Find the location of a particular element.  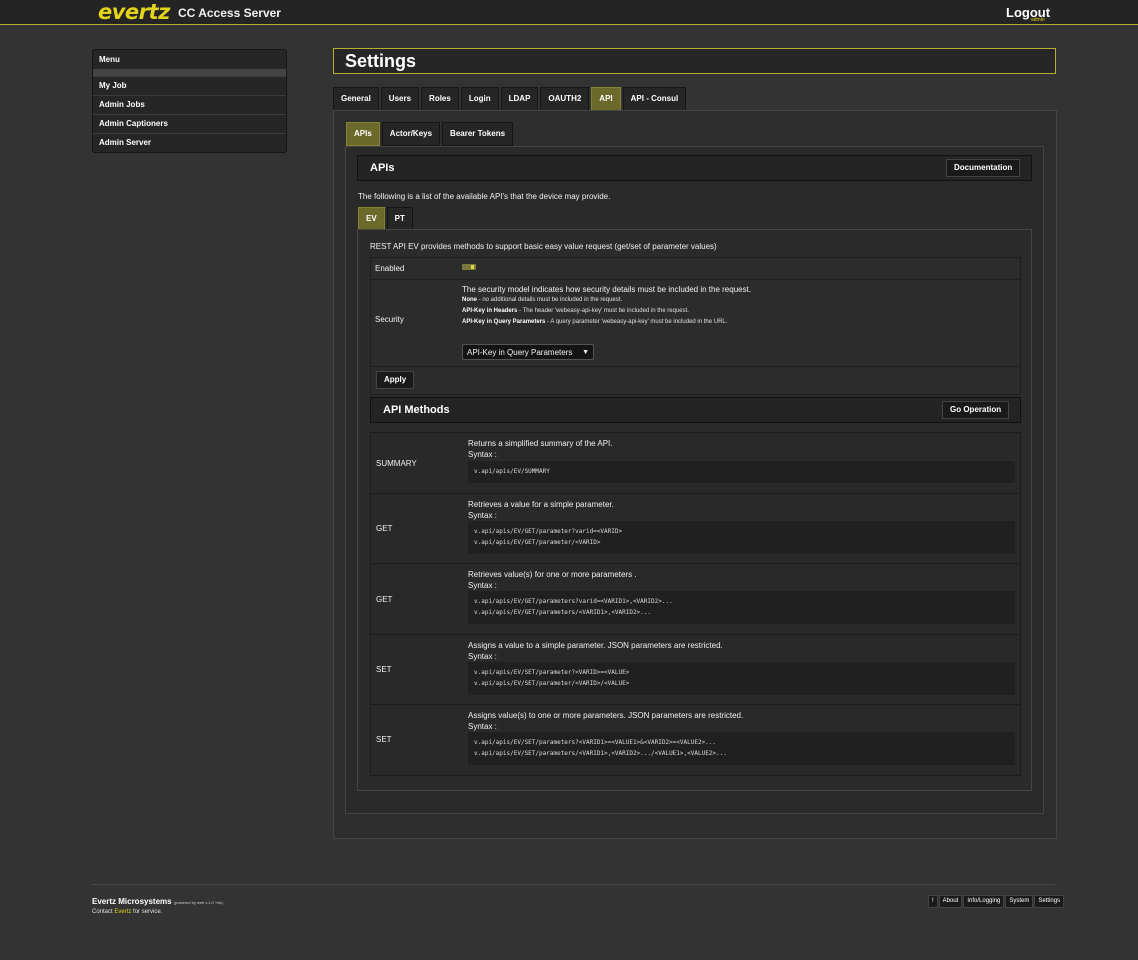

menu-item-admin-jobs: Admin Jobs is located at coordinates (189, 104).